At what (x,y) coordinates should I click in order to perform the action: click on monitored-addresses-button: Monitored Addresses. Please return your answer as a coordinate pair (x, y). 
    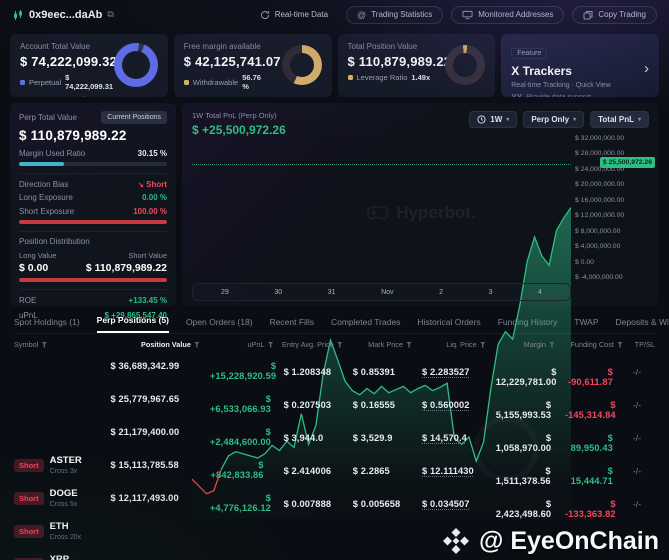
    Looking at the image, I should click on (508, 14).